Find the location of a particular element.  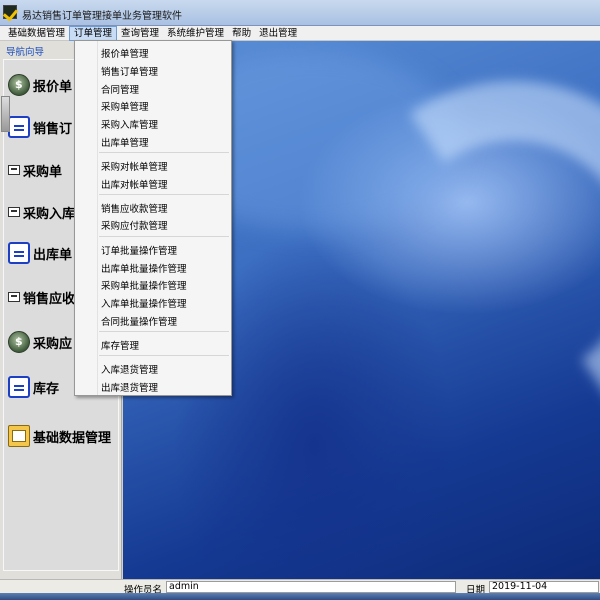

menu-system-maintenance: 系统维护管理 is located at coordinates (195, 33).